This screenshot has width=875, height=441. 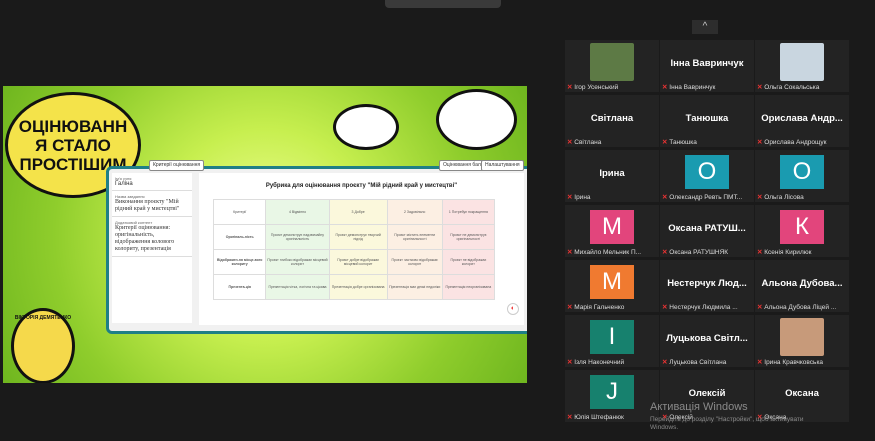 What do you see at coordinates (443, 4) in the screenshot?
I see `meeting-top-bar` at bounding box center [443, 4].